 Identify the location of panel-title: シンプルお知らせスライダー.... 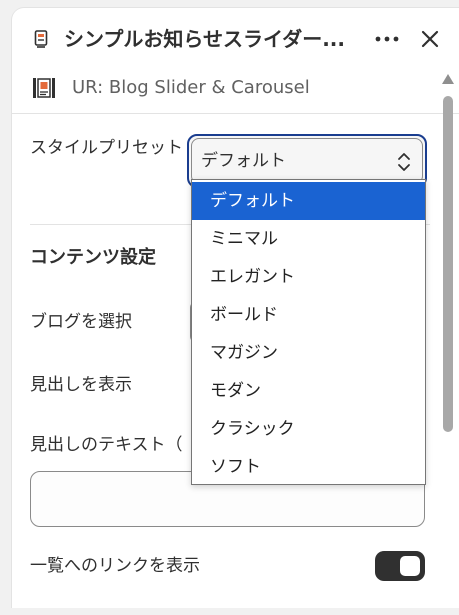
(204, 39).